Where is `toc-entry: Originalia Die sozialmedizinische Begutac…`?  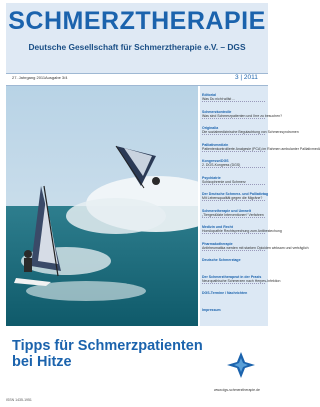
toc-entry: Originalia Die sozialmedizinische Begutac… is located at coordinates (250, 130).